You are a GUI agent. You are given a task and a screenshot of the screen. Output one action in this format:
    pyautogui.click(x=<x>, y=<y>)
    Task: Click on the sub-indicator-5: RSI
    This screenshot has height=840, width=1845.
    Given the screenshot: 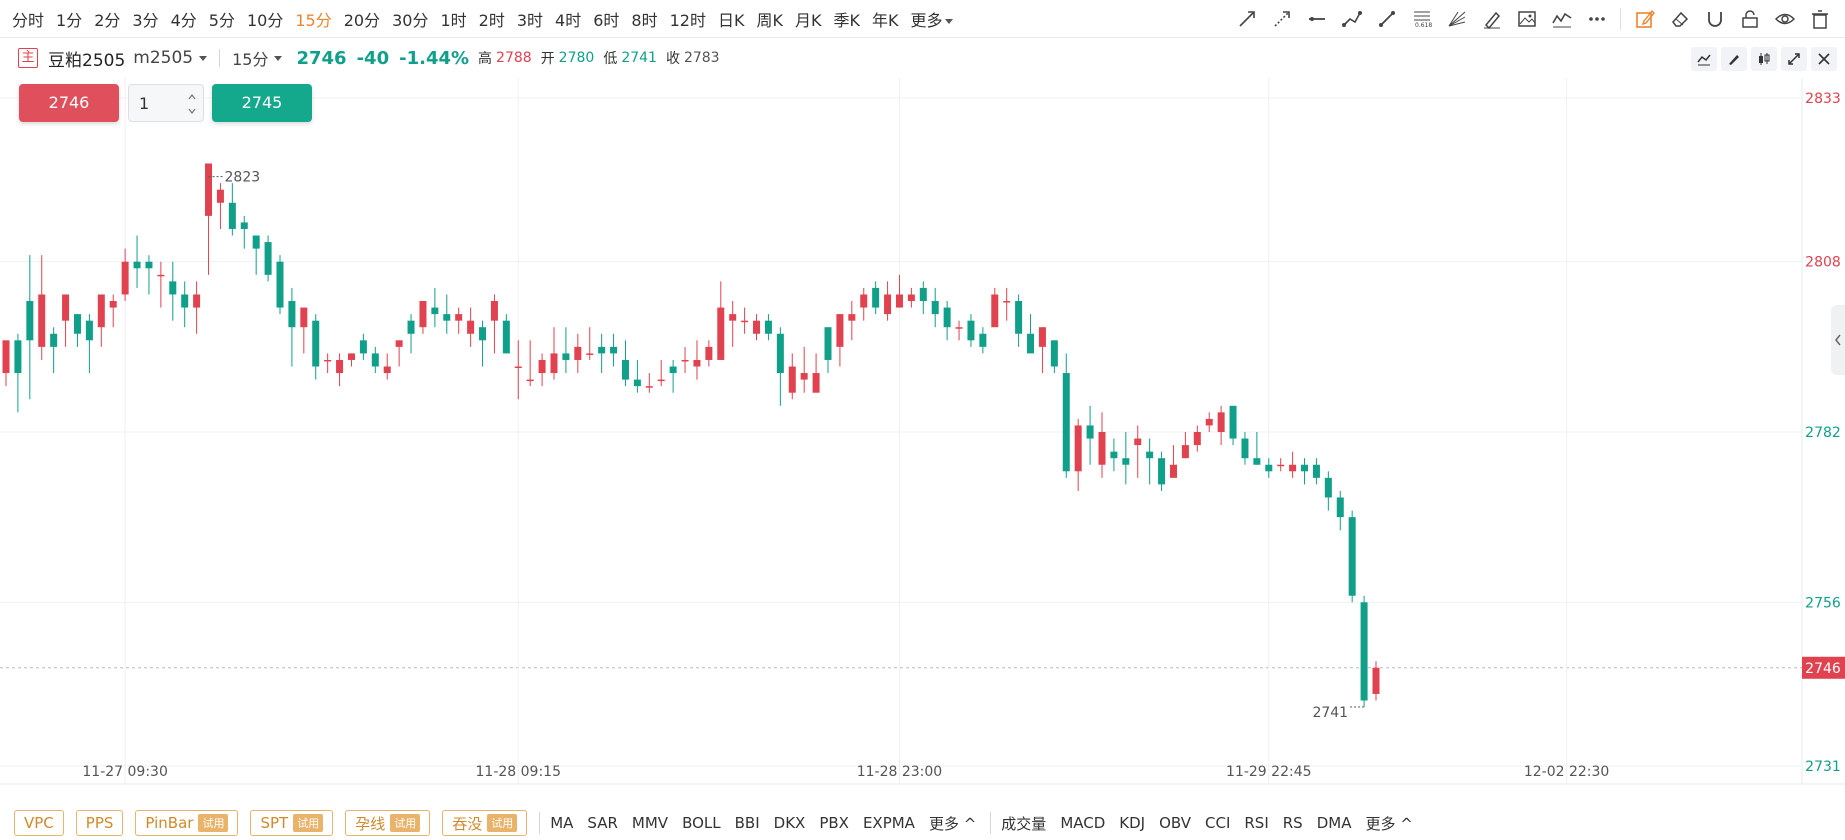 What is the action you would take?
    pyautogui.click(x=1256, y=823)
    